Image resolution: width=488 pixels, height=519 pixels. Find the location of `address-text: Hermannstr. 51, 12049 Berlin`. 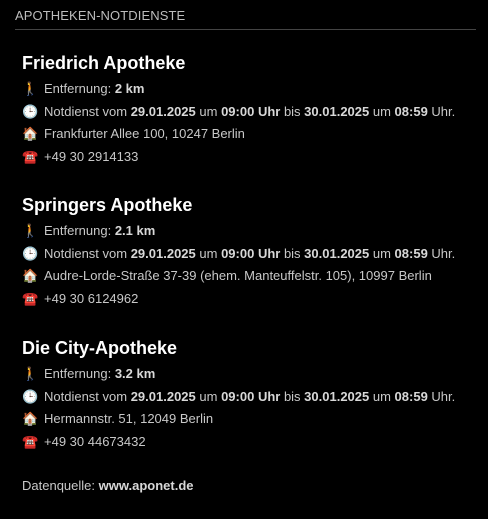

address-text: Hermannstr. 51, 12049 Berlin is located at coordinates (129, 418).